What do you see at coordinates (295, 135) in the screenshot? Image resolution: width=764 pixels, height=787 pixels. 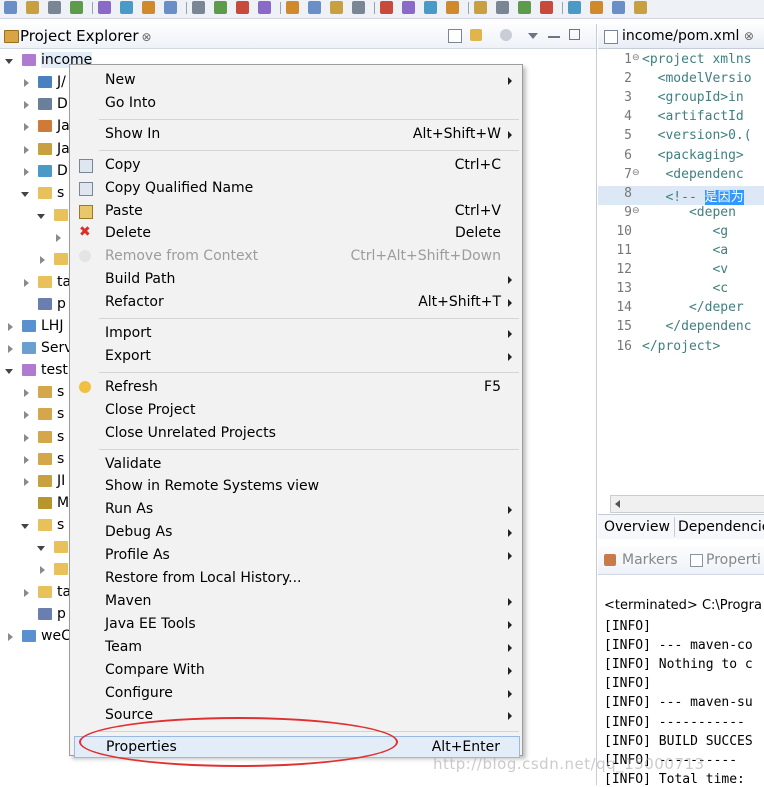 I see `menu-item-show-in: Show In Alt+Shift+W` at bounding box center [295, 135].